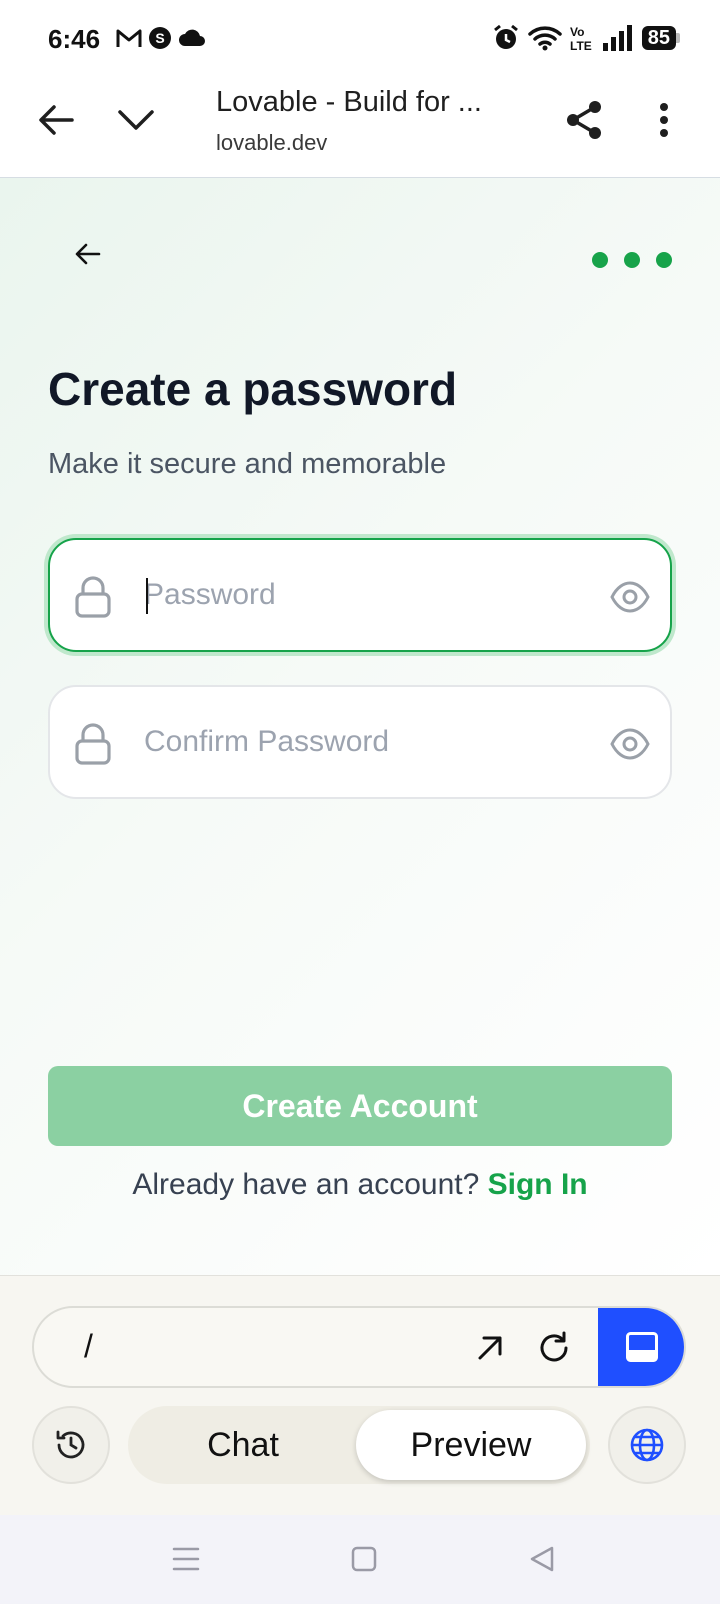  Describe the element at coordinates (88, 1346) in the screenshot. I see `route-path: /` at that location.